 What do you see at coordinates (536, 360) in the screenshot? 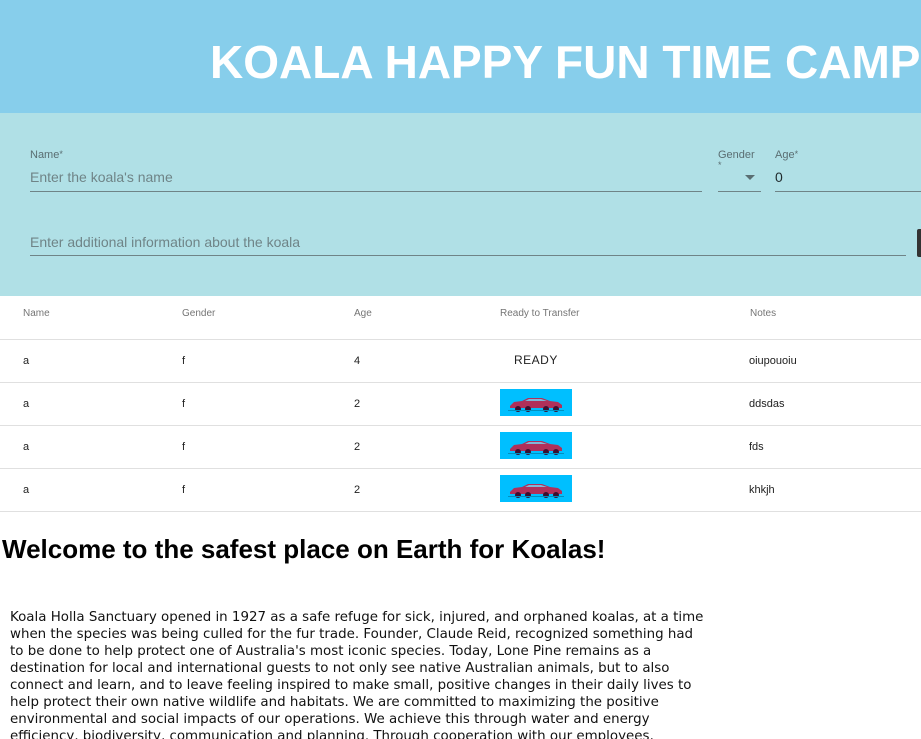
I see `ready-transfer-button: READY` at bounding box center [536, 360].